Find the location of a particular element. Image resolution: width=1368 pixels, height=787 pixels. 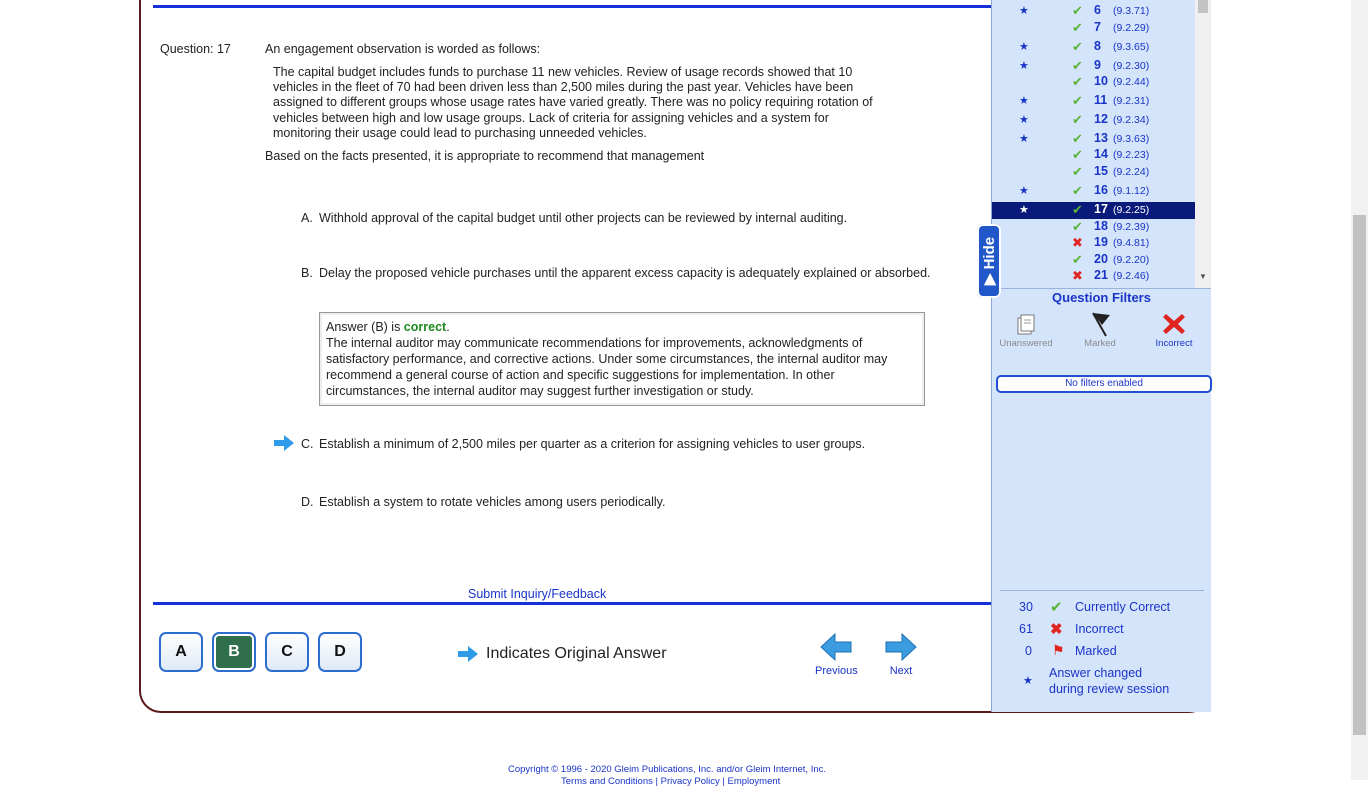

submit-feedback-link: Submit Inquiry/Feedback is located at coordinates (537, 594).